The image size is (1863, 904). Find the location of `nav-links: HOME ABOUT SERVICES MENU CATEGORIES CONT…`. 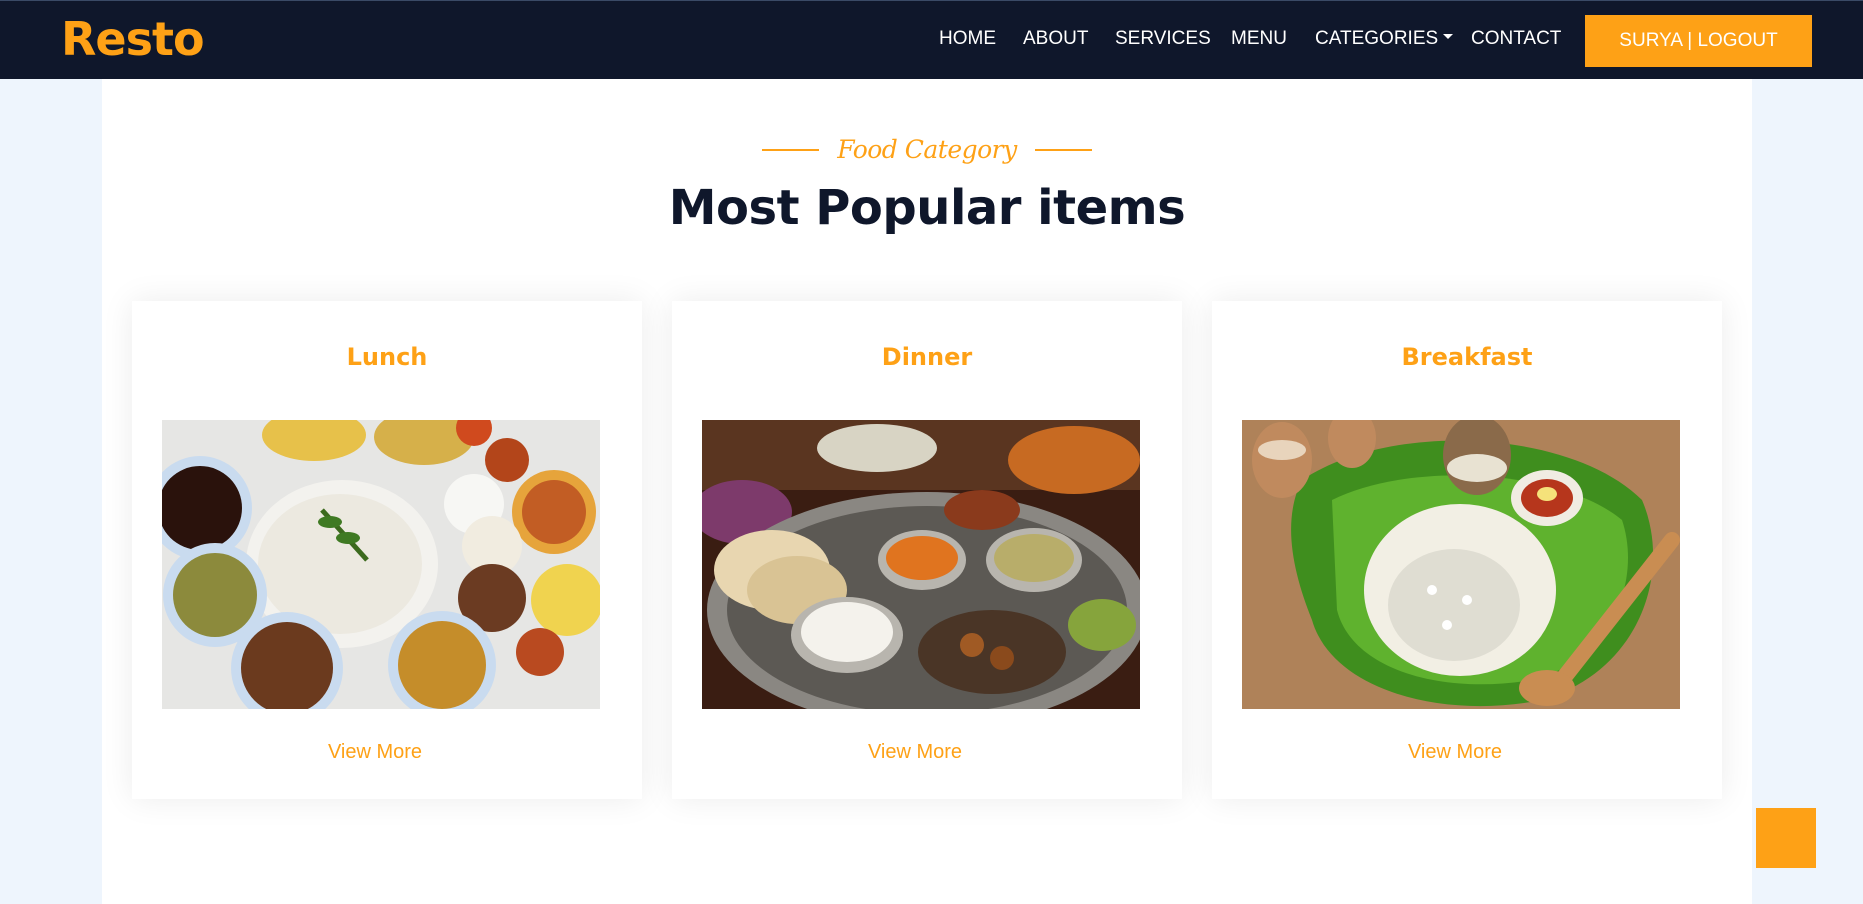

nav-links: HOME ABOUT SERVICES MENU CATEGORIES CONT… is located at coordinates (931, 40).